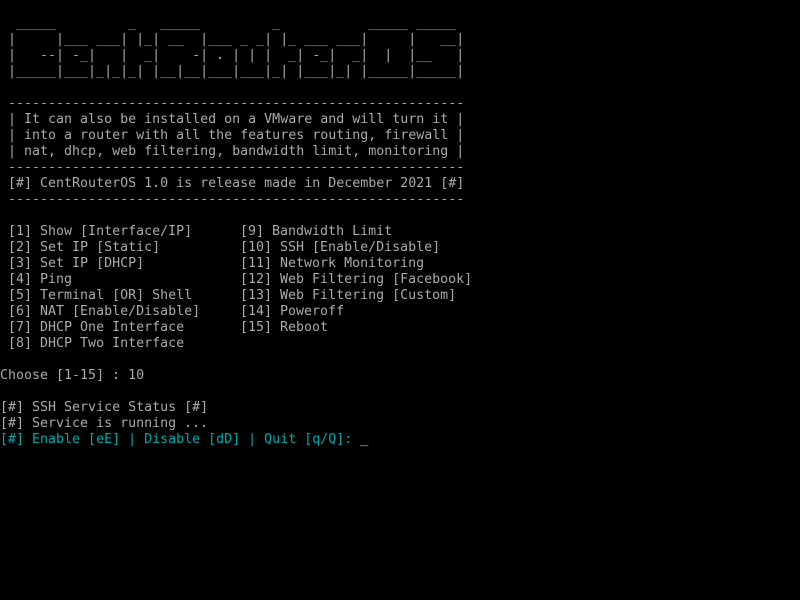 Image resolution: width=800 pixels, height=600 pixels. I want to click on choose-prompt: Choose [1-15] :, so click(64, 375).